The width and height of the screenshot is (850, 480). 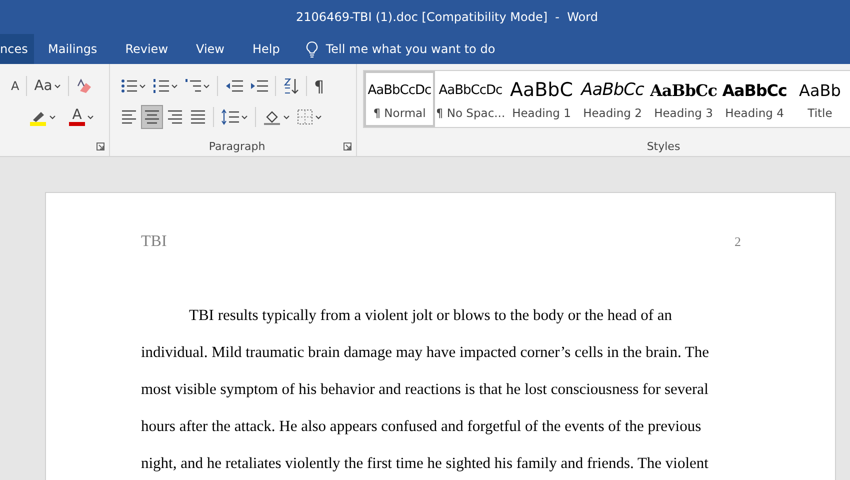 I want to click on align-center-button, so click(x=152, y=117).